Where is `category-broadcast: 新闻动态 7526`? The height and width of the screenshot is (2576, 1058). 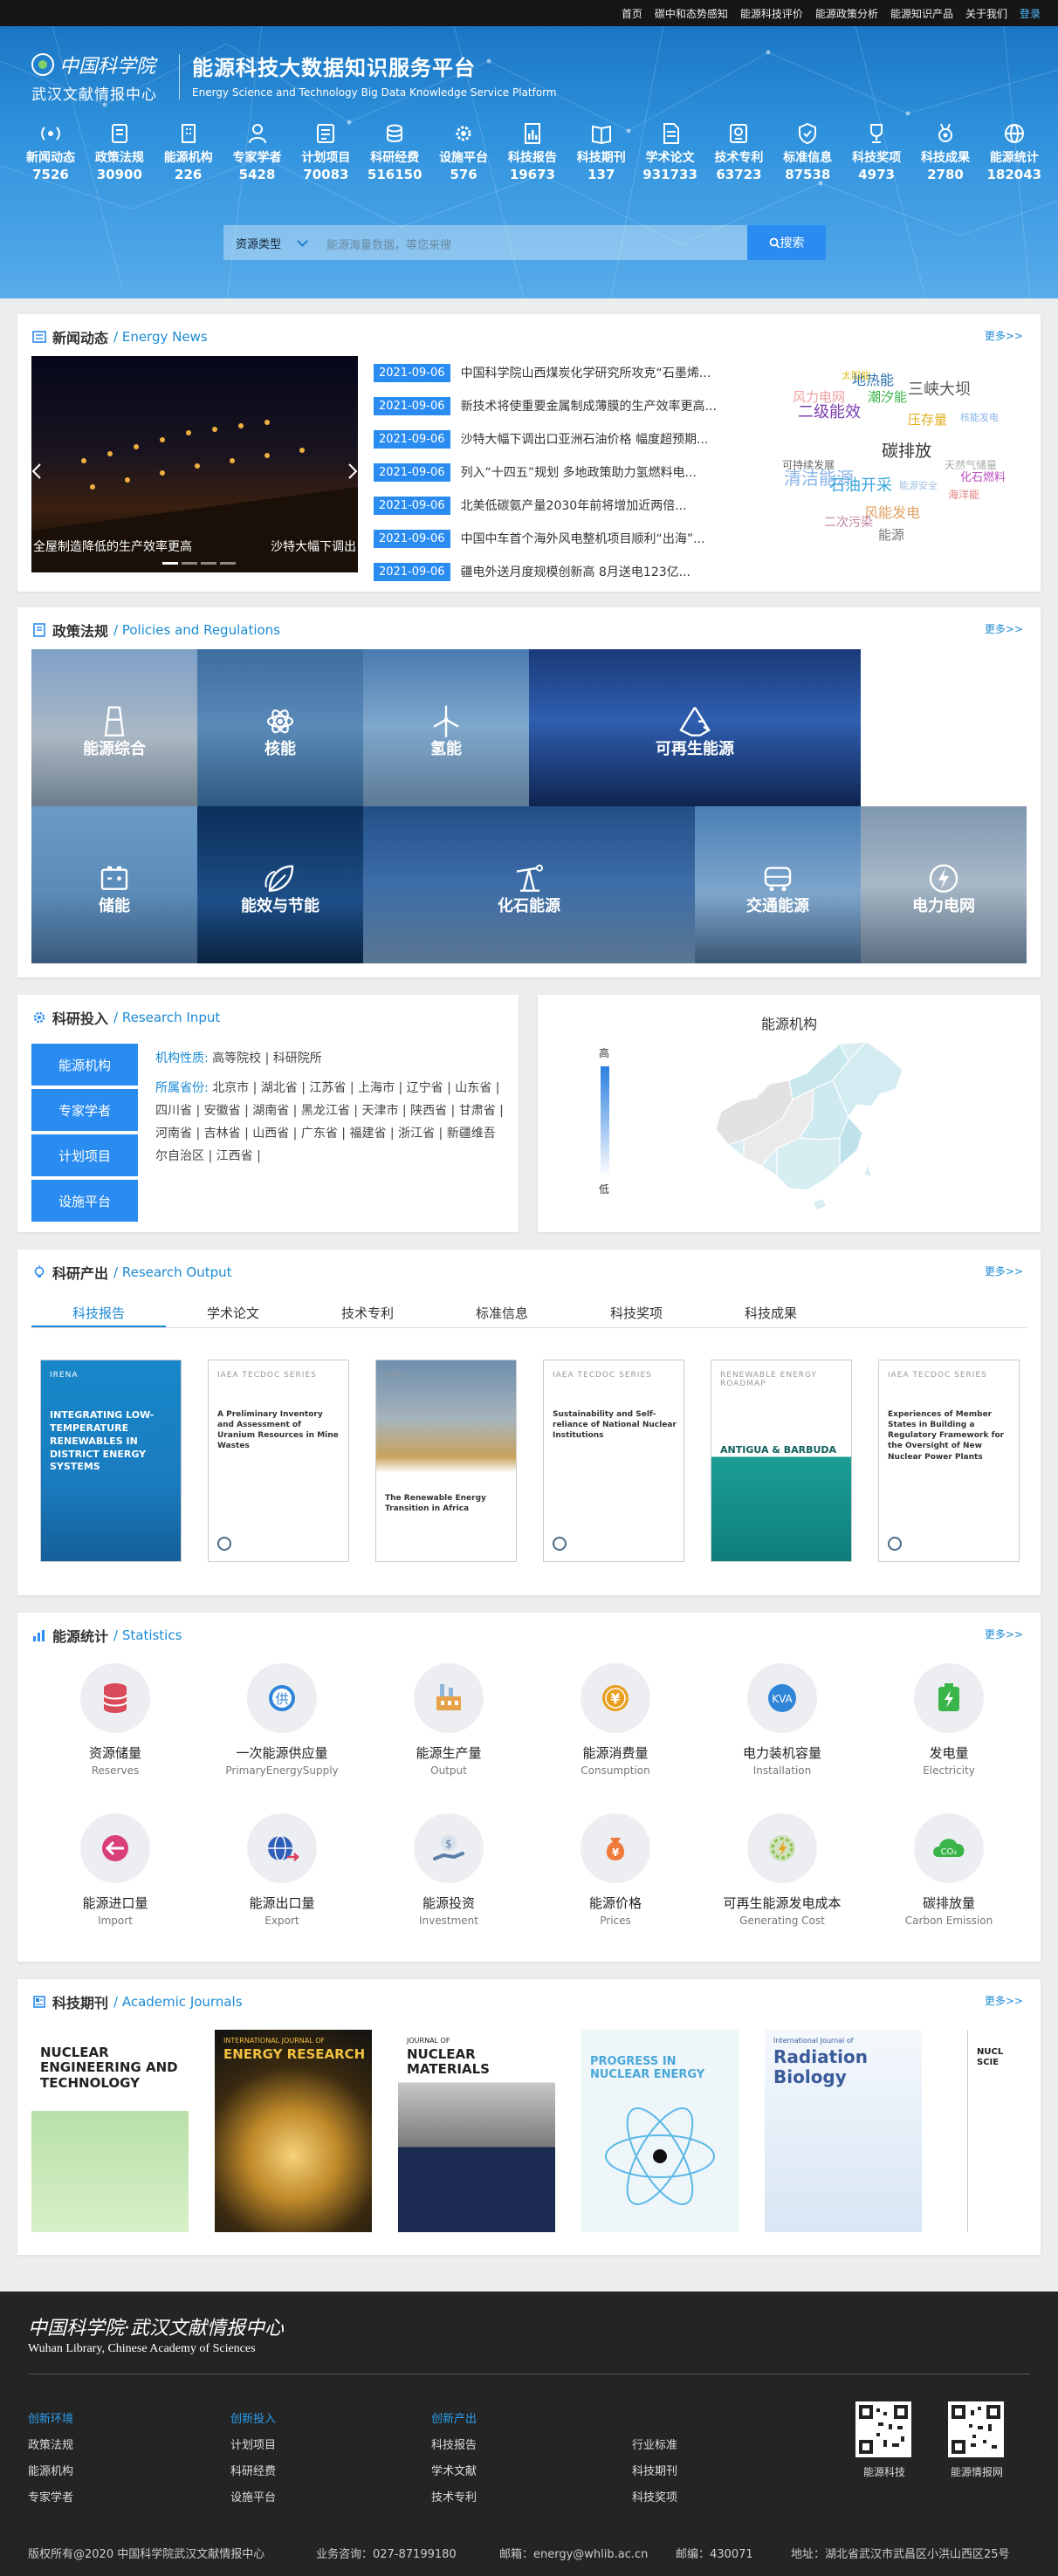
category-broadcast: 新闻动态 7526 is located at coordinates (50, 151).